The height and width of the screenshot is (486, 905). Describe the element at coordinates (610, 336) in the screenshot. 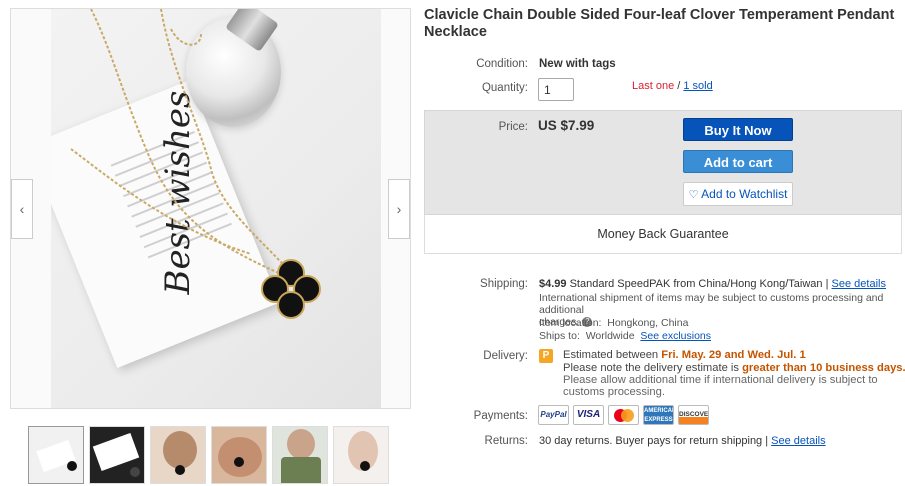

I see `ships-to-value: Worldwide` at that location.